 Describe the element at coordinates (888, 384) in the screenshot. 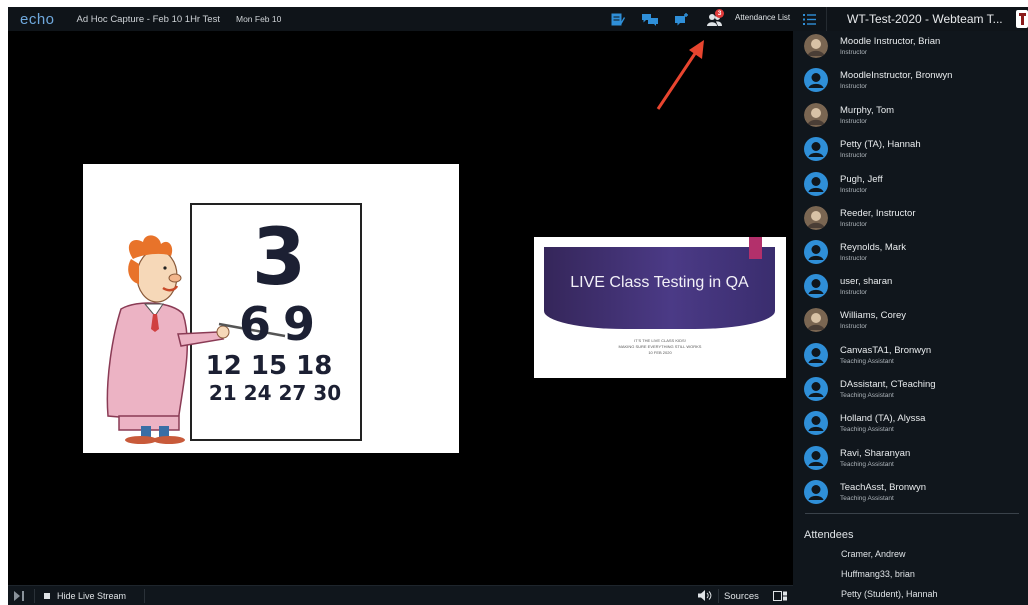

I see `participant-name: DAssistant, CTeaching` at that location.